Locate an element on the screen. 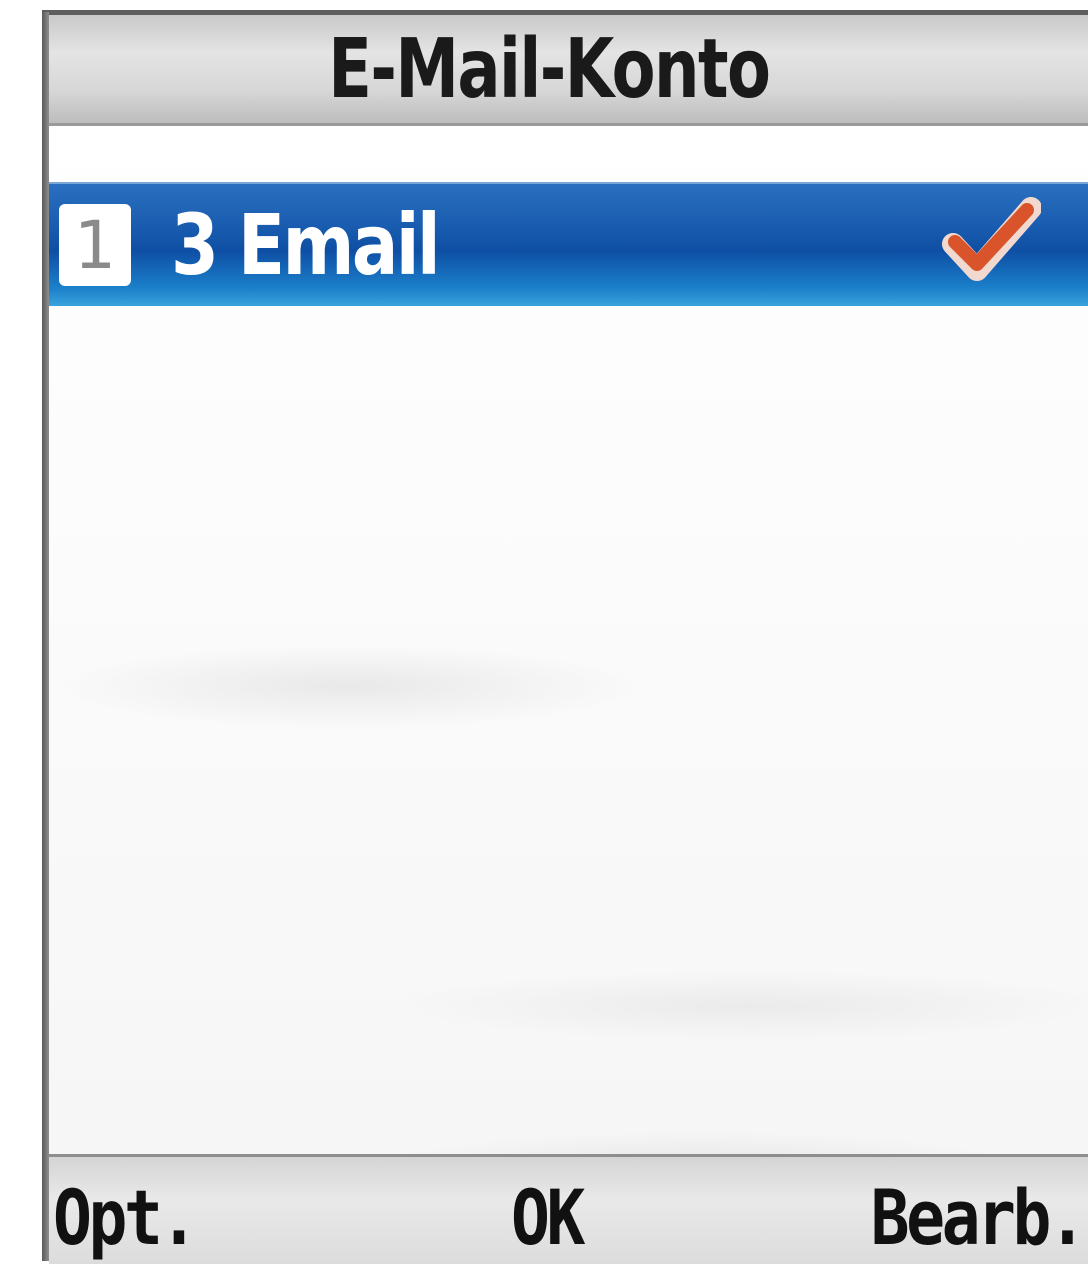  account-name: 3 Email is located at coordinates (306, 245).